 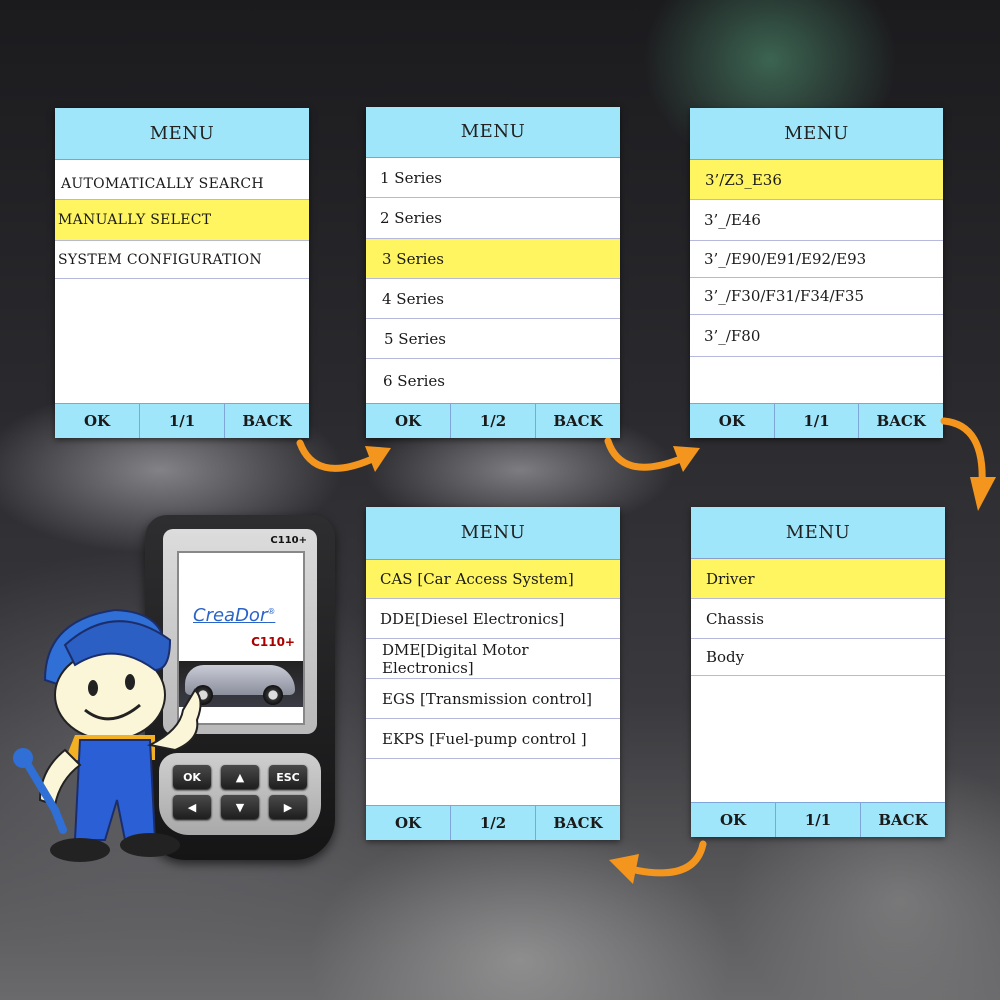 I want to click on menu-item-f80: 3’_/F80, so click(x=816, y=336).